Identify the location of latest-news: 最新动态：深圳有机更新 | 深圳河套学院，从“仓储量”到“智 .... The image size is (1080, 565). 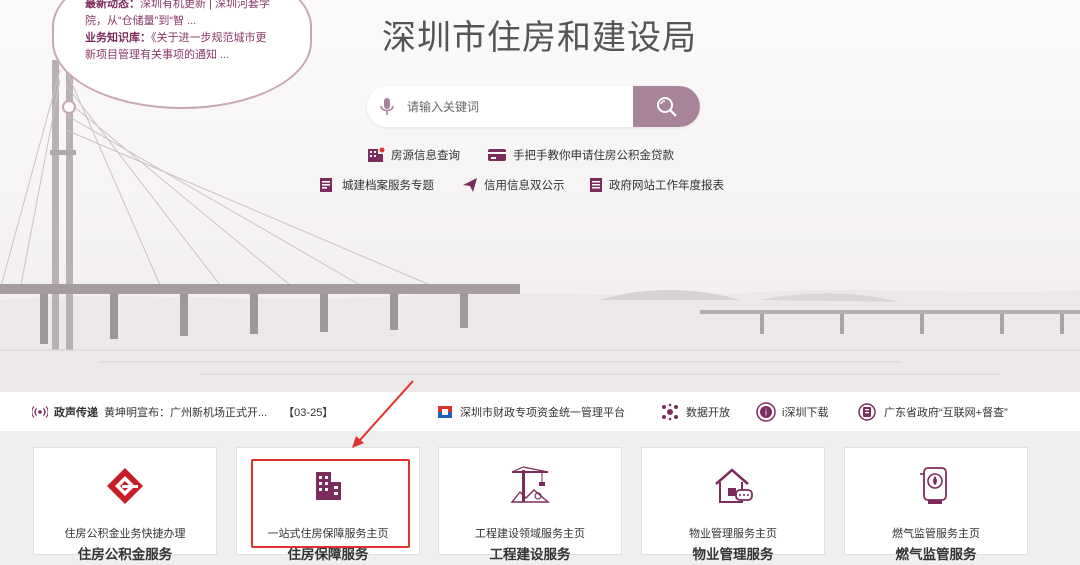
(178, 15).